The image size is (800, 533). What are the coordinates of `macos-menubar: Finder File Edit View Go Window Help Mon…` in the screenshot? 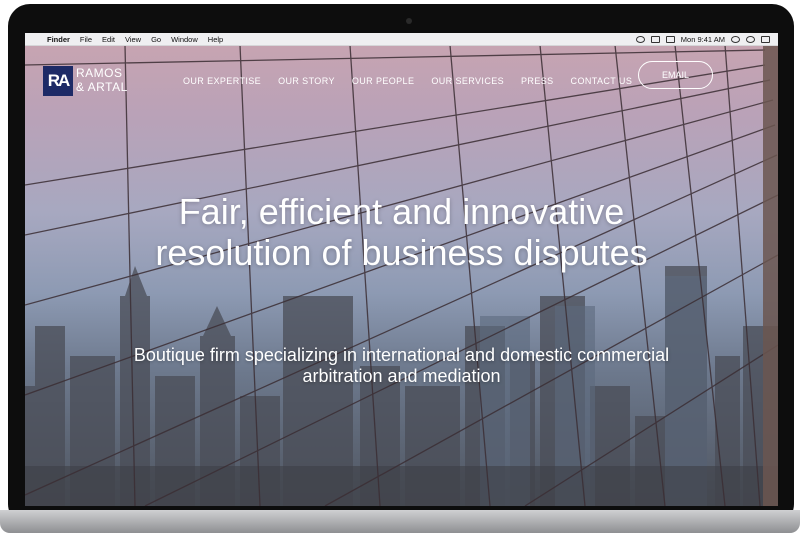 It's located at (401, 39).